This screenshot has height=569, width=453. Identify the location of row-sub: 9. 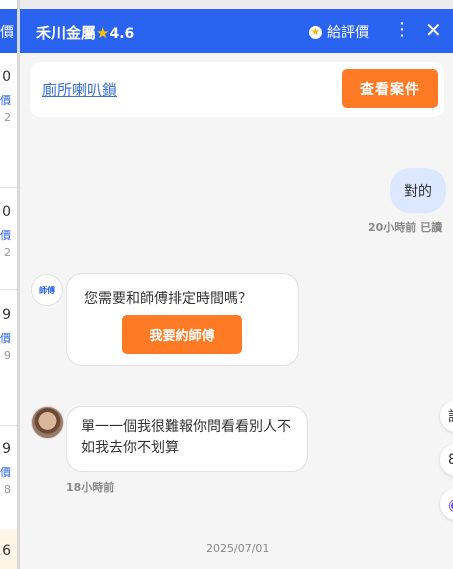
(7, 355).